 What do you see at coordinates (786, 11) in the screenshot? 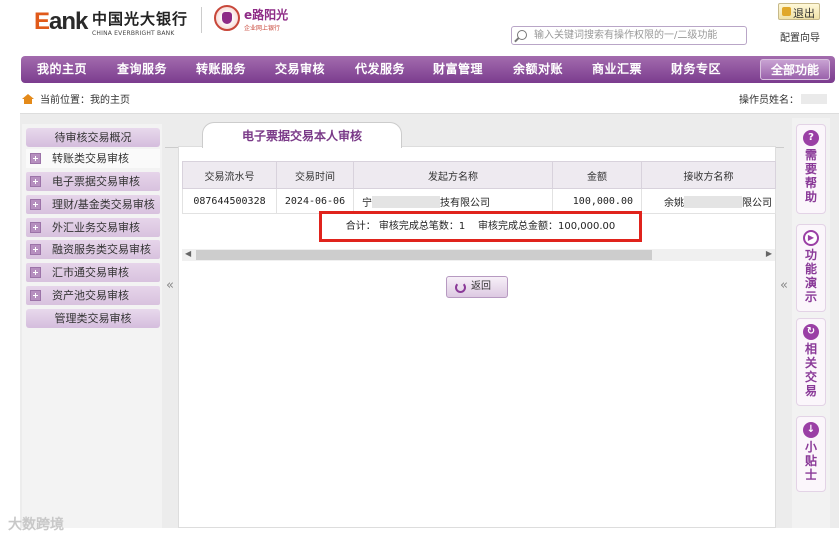
I see `lock-icon` at bounding box center [786, 11].